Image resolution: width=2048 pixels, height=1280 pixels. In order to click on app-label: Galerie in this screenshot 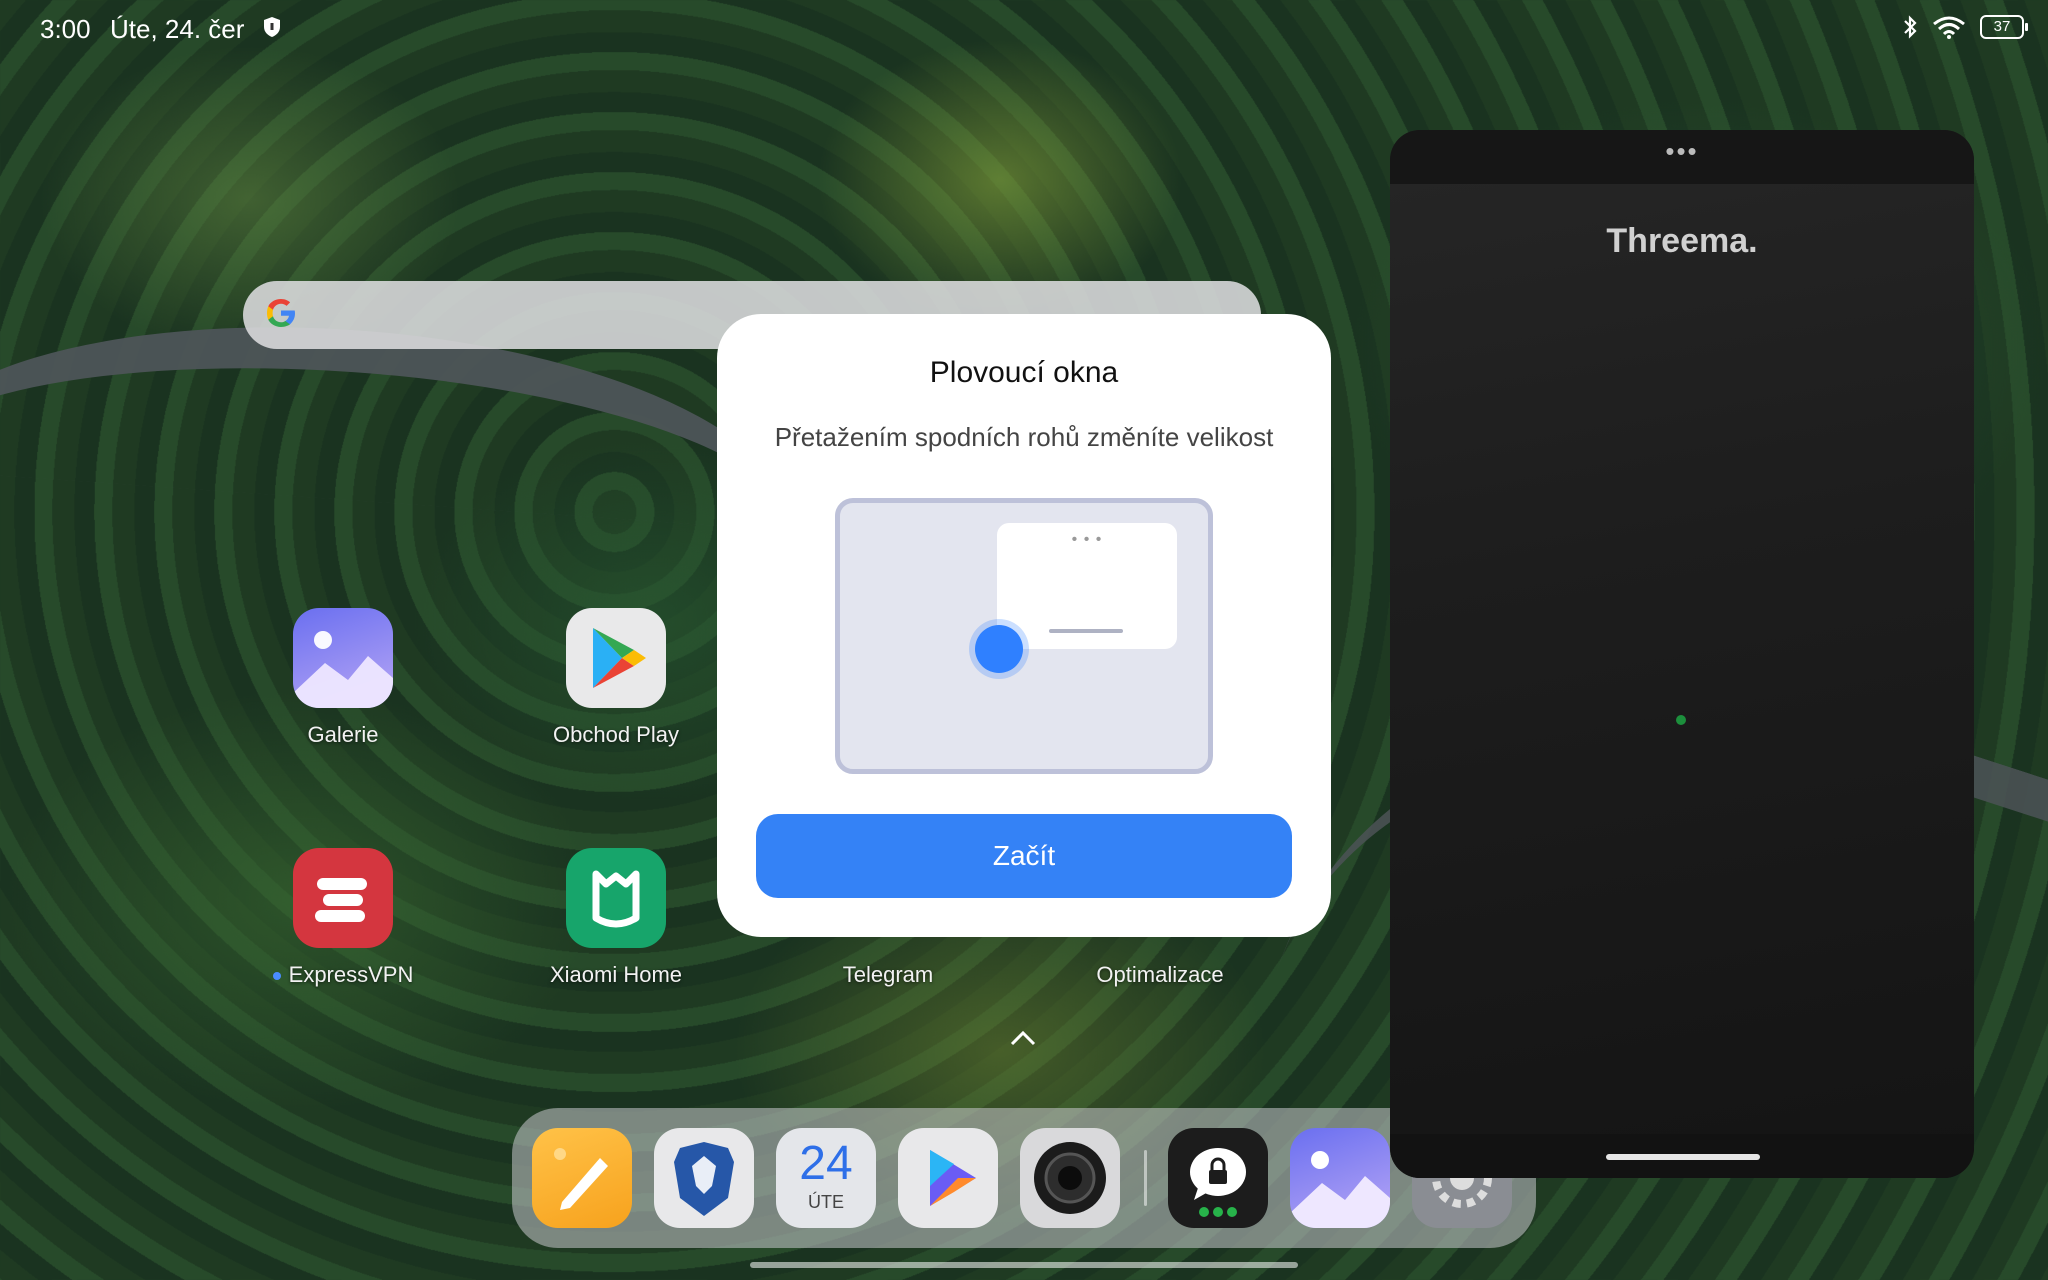, I will do `click(343, 734)`.